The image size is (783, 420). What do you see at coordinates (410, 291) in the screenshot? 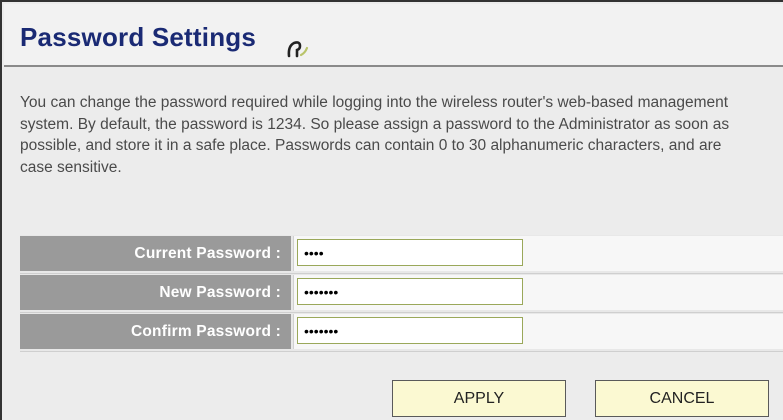
I see `new-password-input` at bounding box center [410, 291].